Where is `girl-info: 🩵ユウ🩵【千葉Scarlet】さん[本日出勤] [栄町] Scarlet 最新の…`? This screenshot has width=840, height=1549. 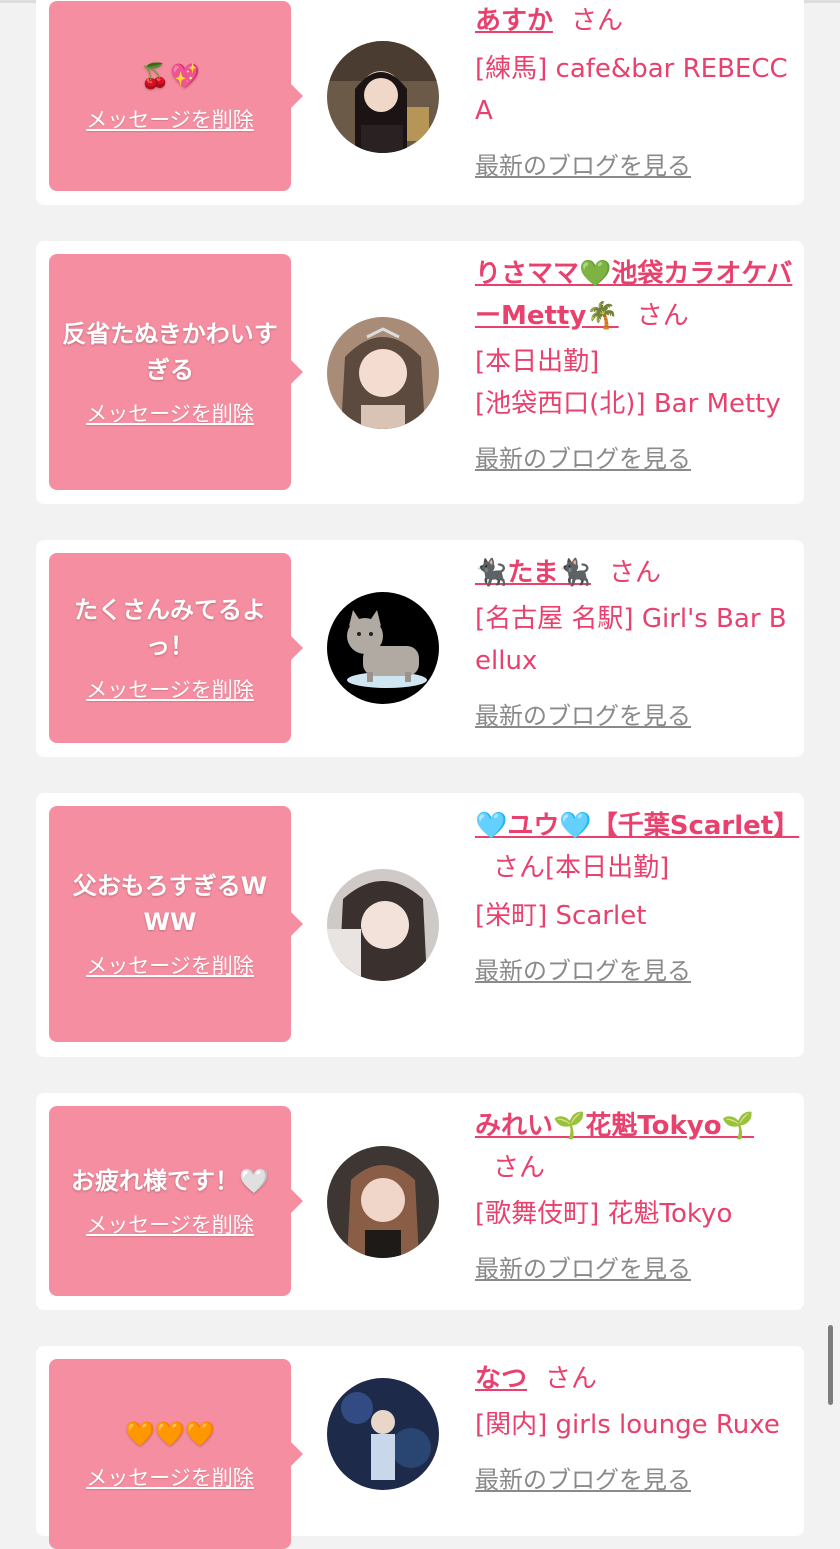
girl-info: 🩵ユウ🩵【千葉Scarlet】さん[本日出勤] [栄町] Scarlet 最新の… is located at coordinates (637, 895).